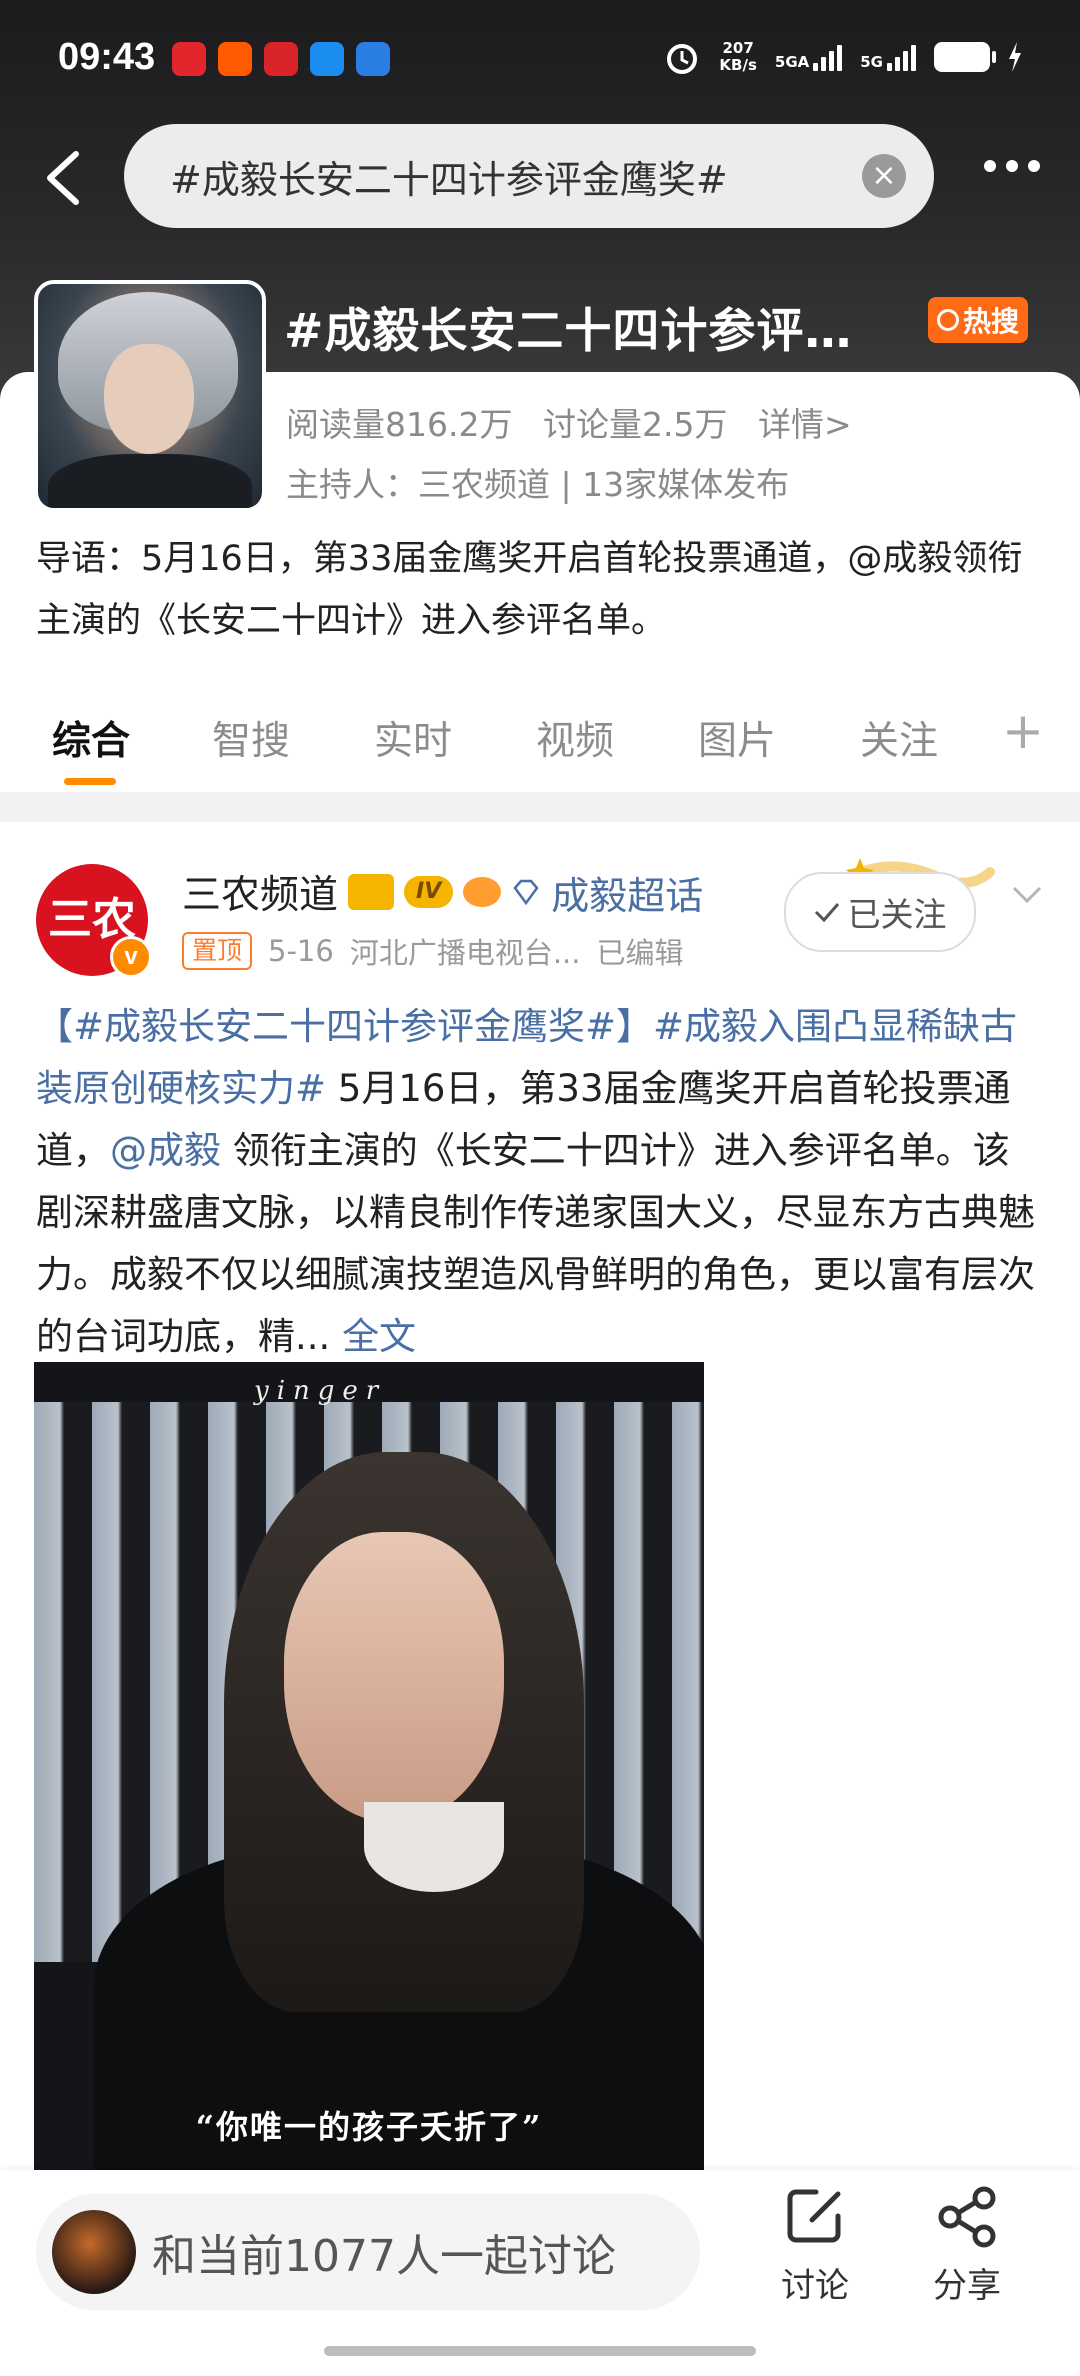  What do you see at coordinates (217, 951) in the screenshot?
I see `pinned-badge: 置顶` at bounding box center [217, 951].